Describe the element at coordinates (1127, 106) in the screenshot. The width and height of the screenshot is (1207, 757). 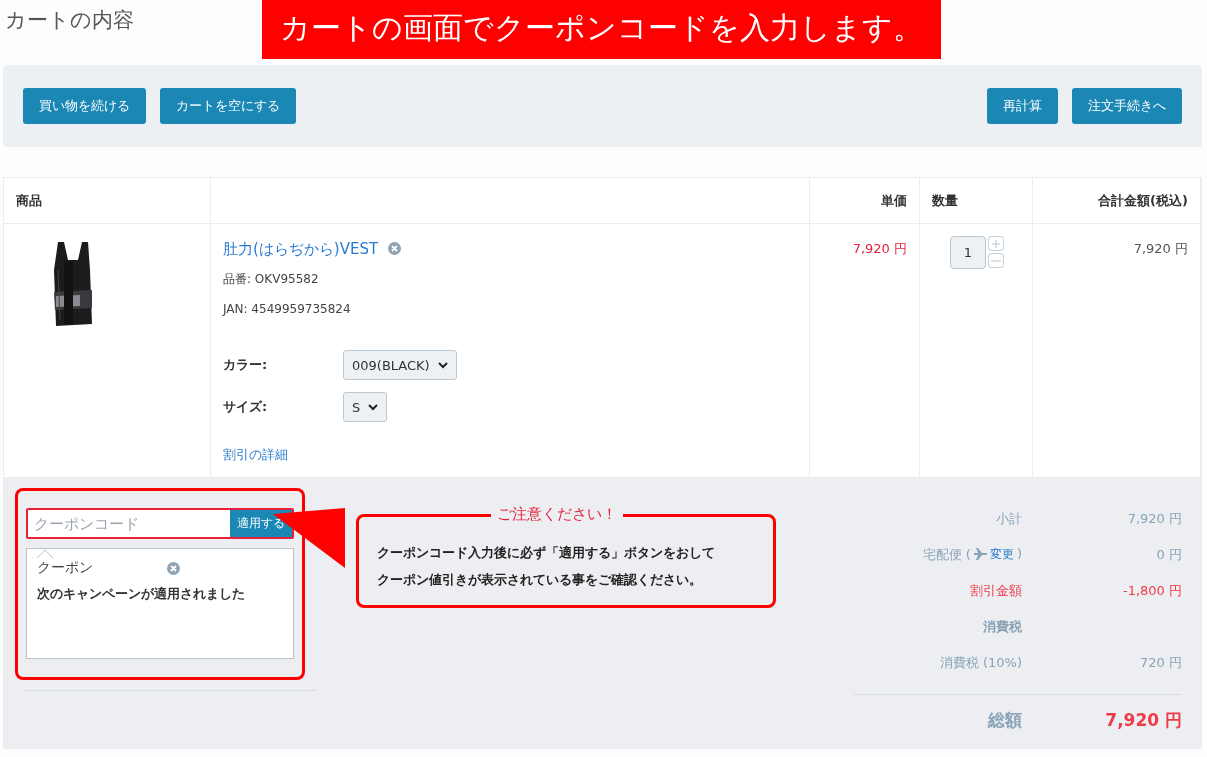
I see `toolbar-button: 注文手続きへ` at that location.